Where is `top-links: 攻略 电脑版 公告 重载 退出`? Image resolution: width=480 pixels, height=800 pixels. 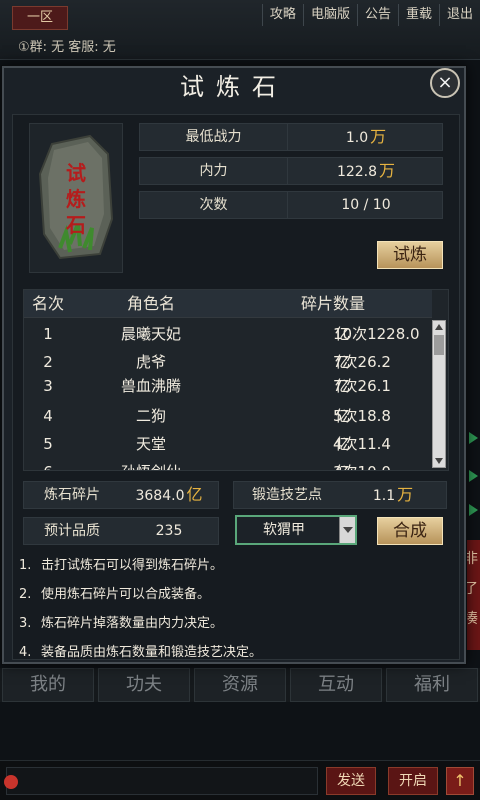 top-links: 攻略 电脑版 公告 重载 退出 is located at coordinates (370, 15).